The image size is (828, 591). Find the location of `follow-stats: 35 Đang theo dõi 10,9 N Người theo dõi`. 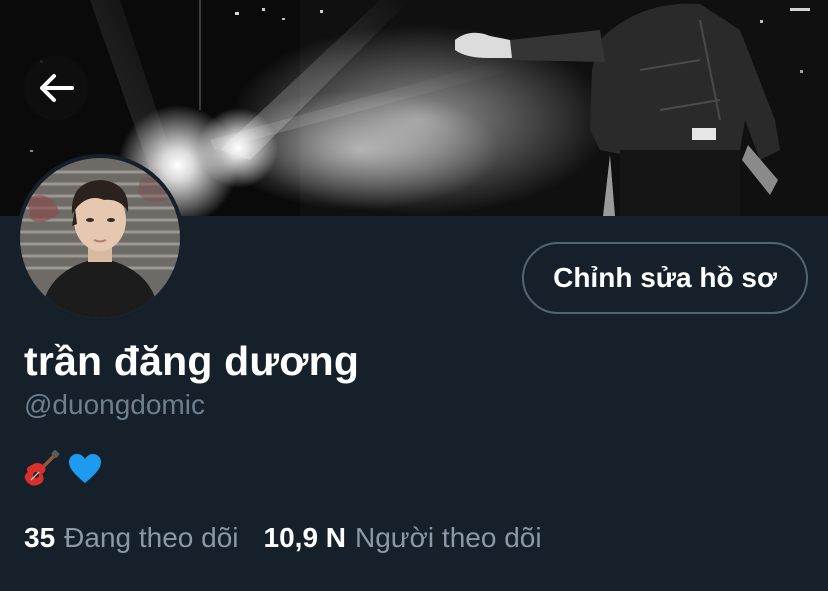

follow-stats: 35 Đang theo dõi 10,9 N Người theo dõi is located at coordinates (283, 538).